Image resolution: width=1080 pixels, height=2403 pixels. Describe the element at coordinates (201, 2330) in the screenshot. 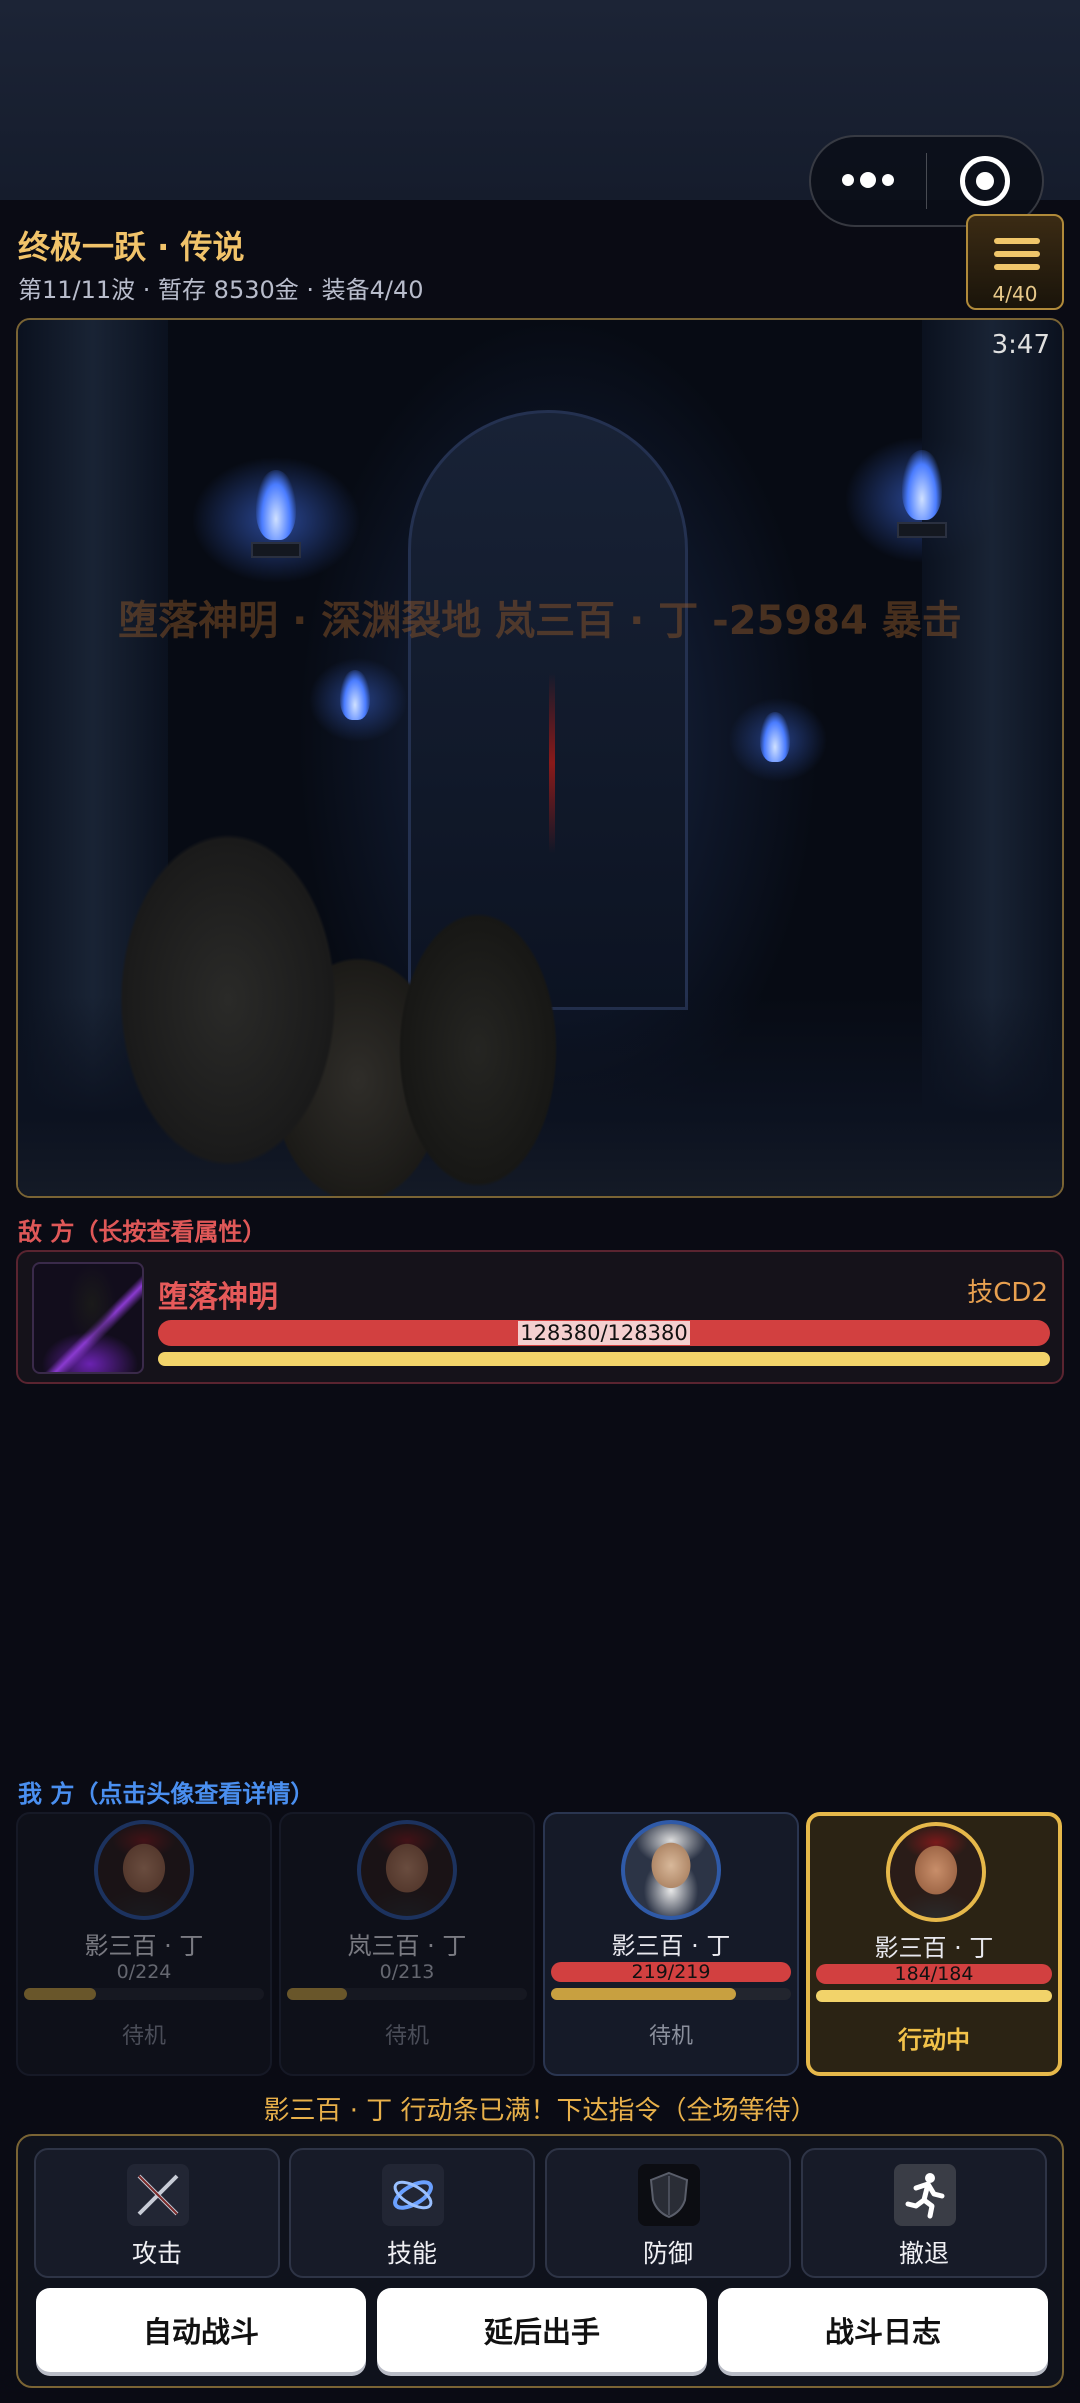

I see `auto-battle-button: 自动战斗` at that location.